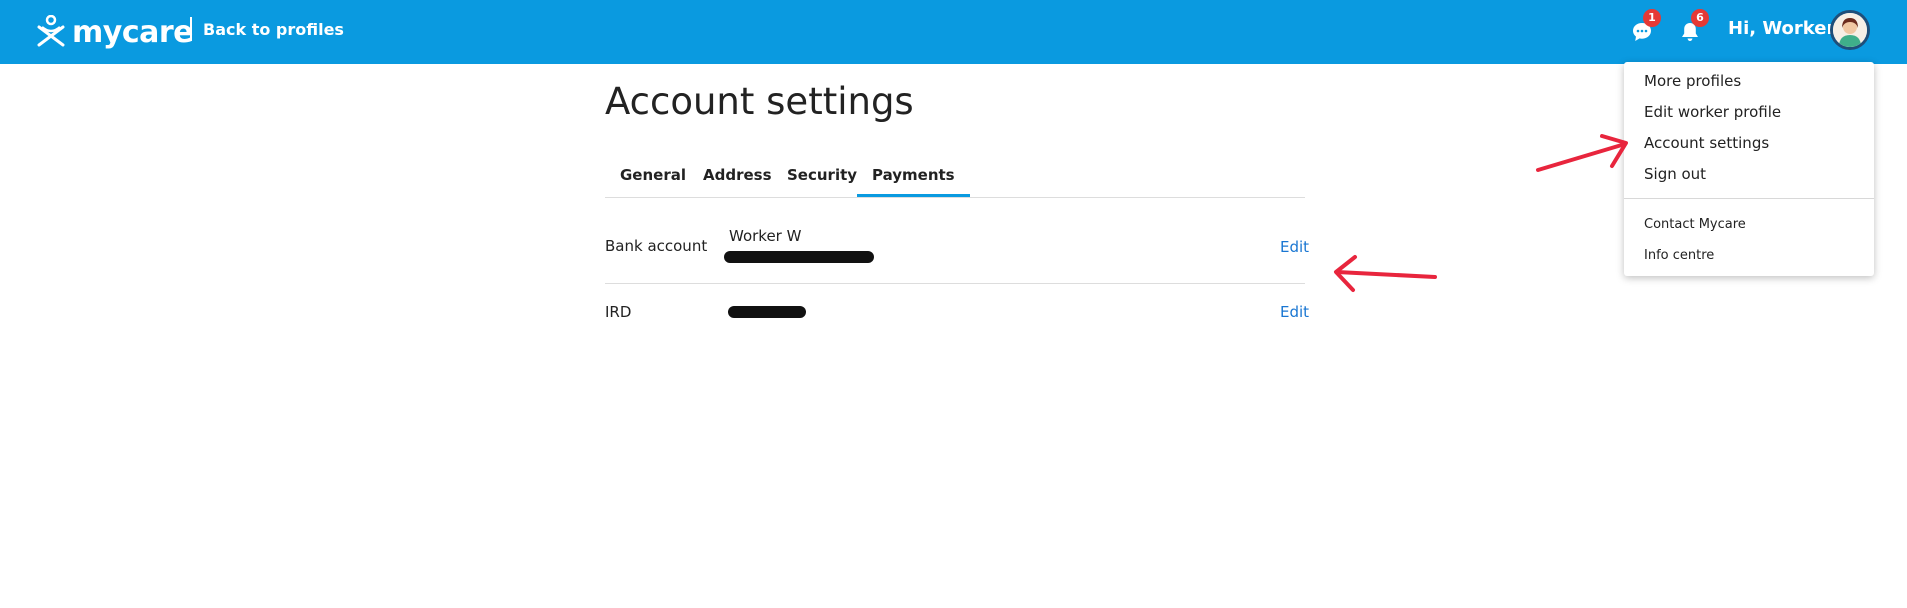 The height and width of the screenshot is (608, 1907). What do you see at coordinates (1385, 273) in the screenshot?
I see `annotation-arrow-icon` at bounding box center [1385, 273].